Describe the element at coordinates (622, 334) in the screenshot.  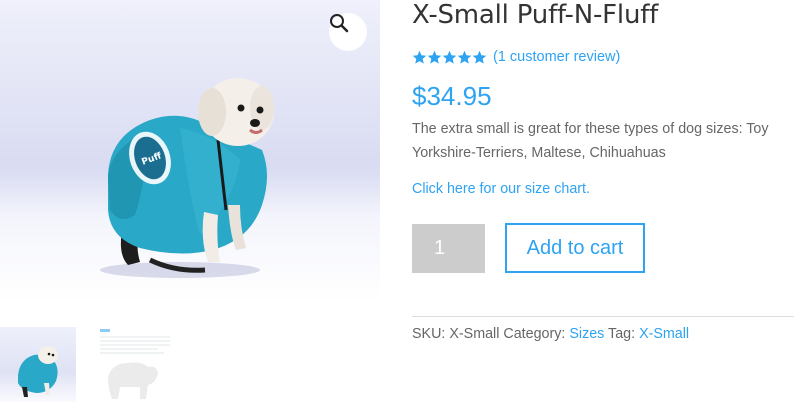
I see `tag-label: Tag:` at that location.